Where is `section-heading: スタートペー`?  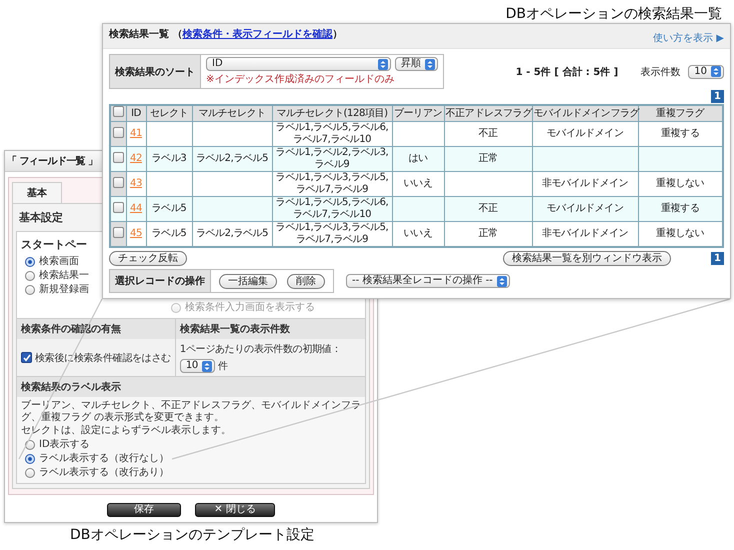 section-heading: スタートペー is located at coordinates (54, 244).